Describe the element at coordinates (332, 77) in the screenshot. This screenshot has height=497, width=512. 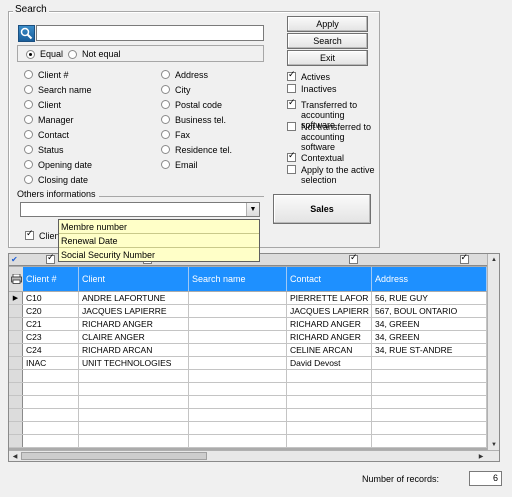
I see `actives-checkbox: Actives` at that location.